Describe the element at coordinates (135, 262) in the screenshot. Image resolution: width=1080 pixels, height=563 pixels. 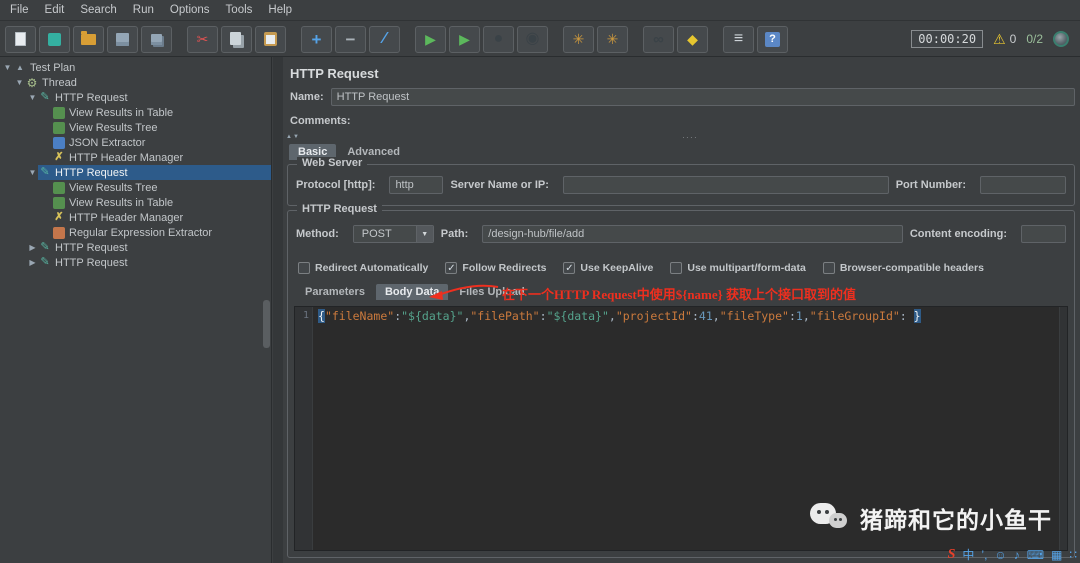
I see `tree-item-http-request-4: HTTP Request` at that location.